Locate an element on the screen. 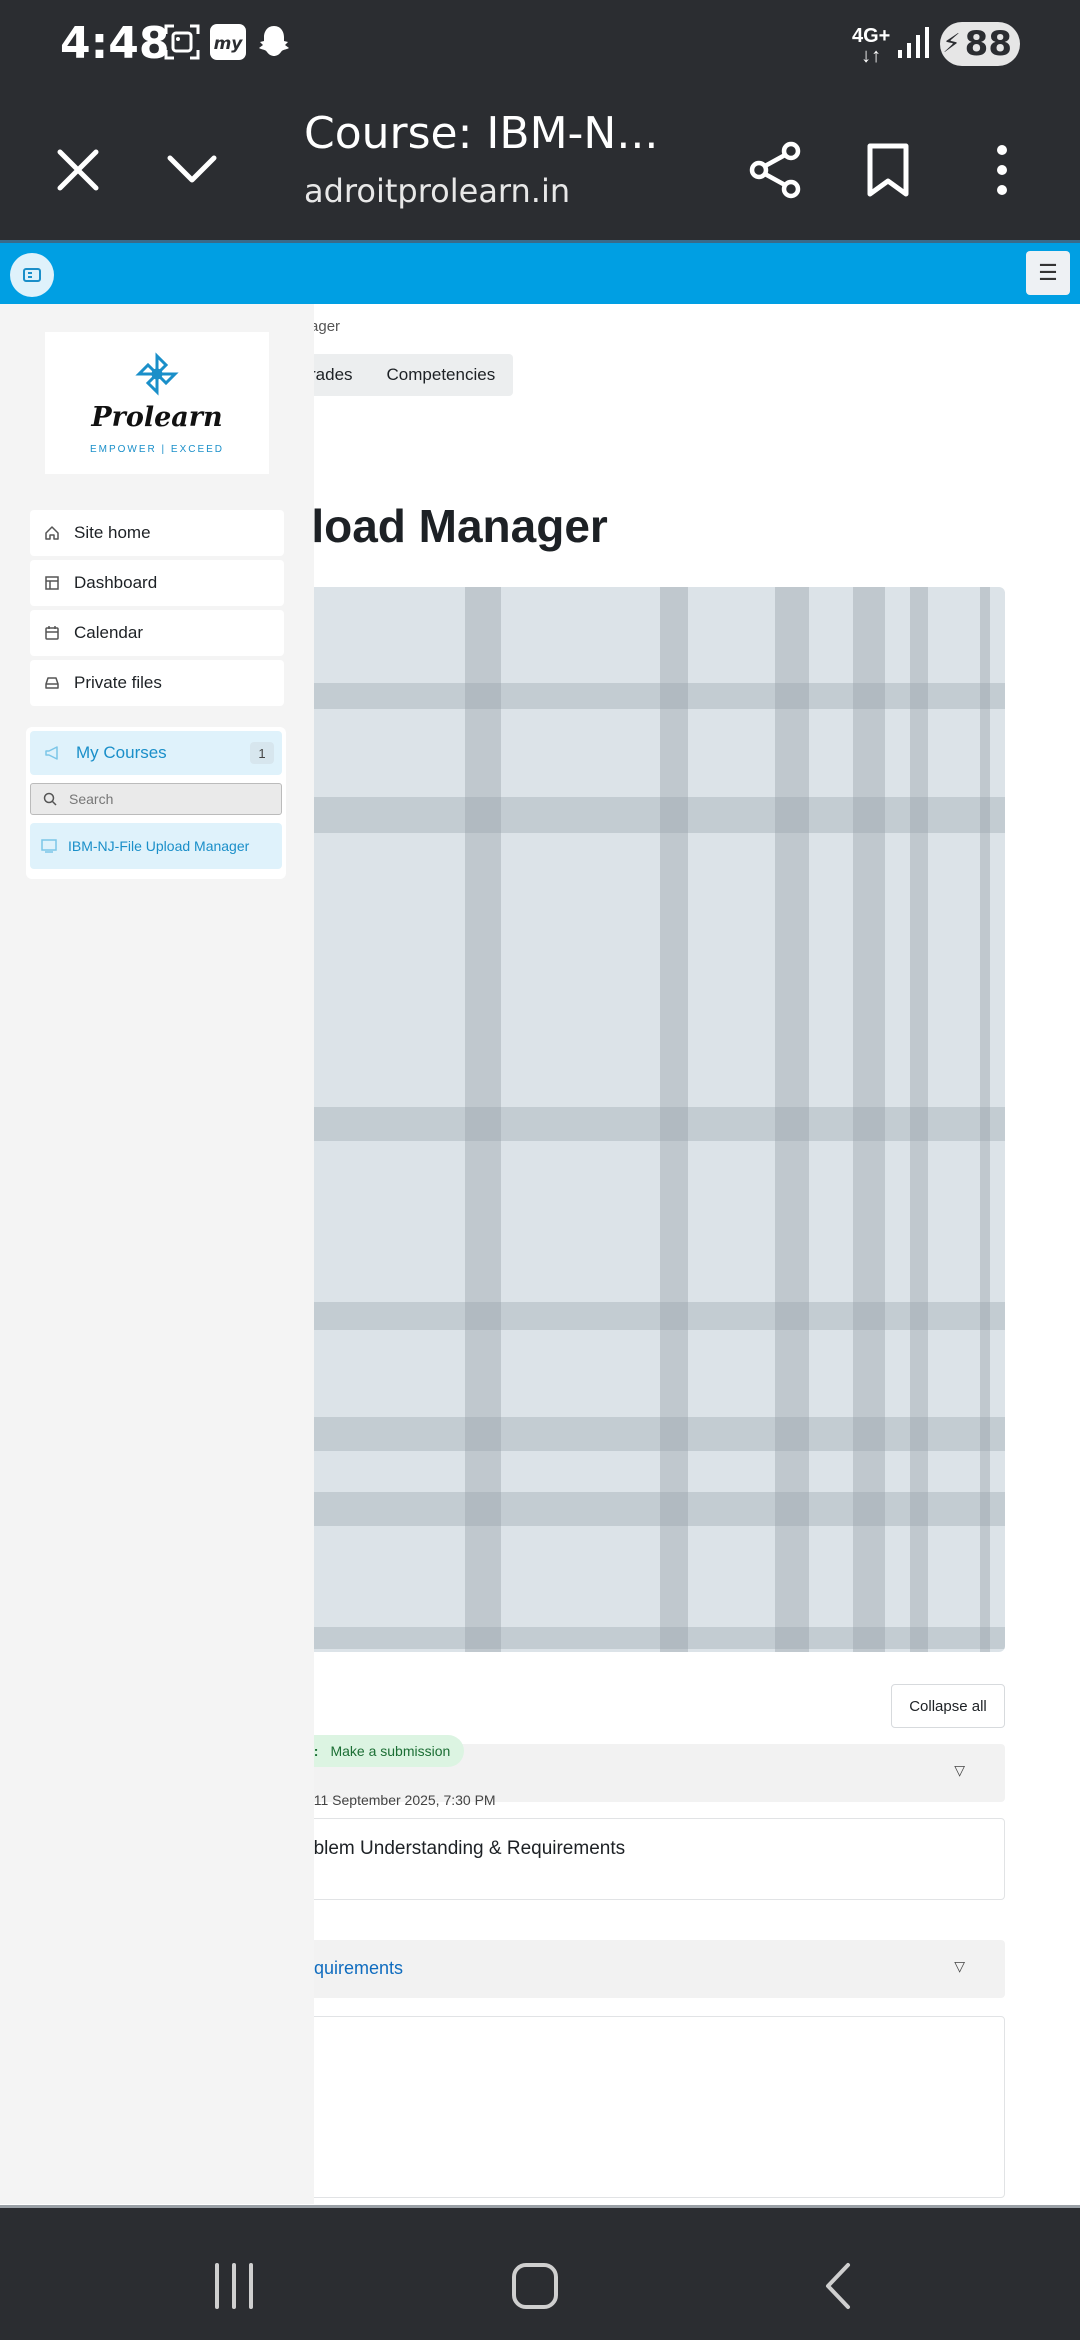 The image size is (1080, 2340). site-logo: Prolearn EMPOWER | EXCEED is located at coordinates (157, 403).